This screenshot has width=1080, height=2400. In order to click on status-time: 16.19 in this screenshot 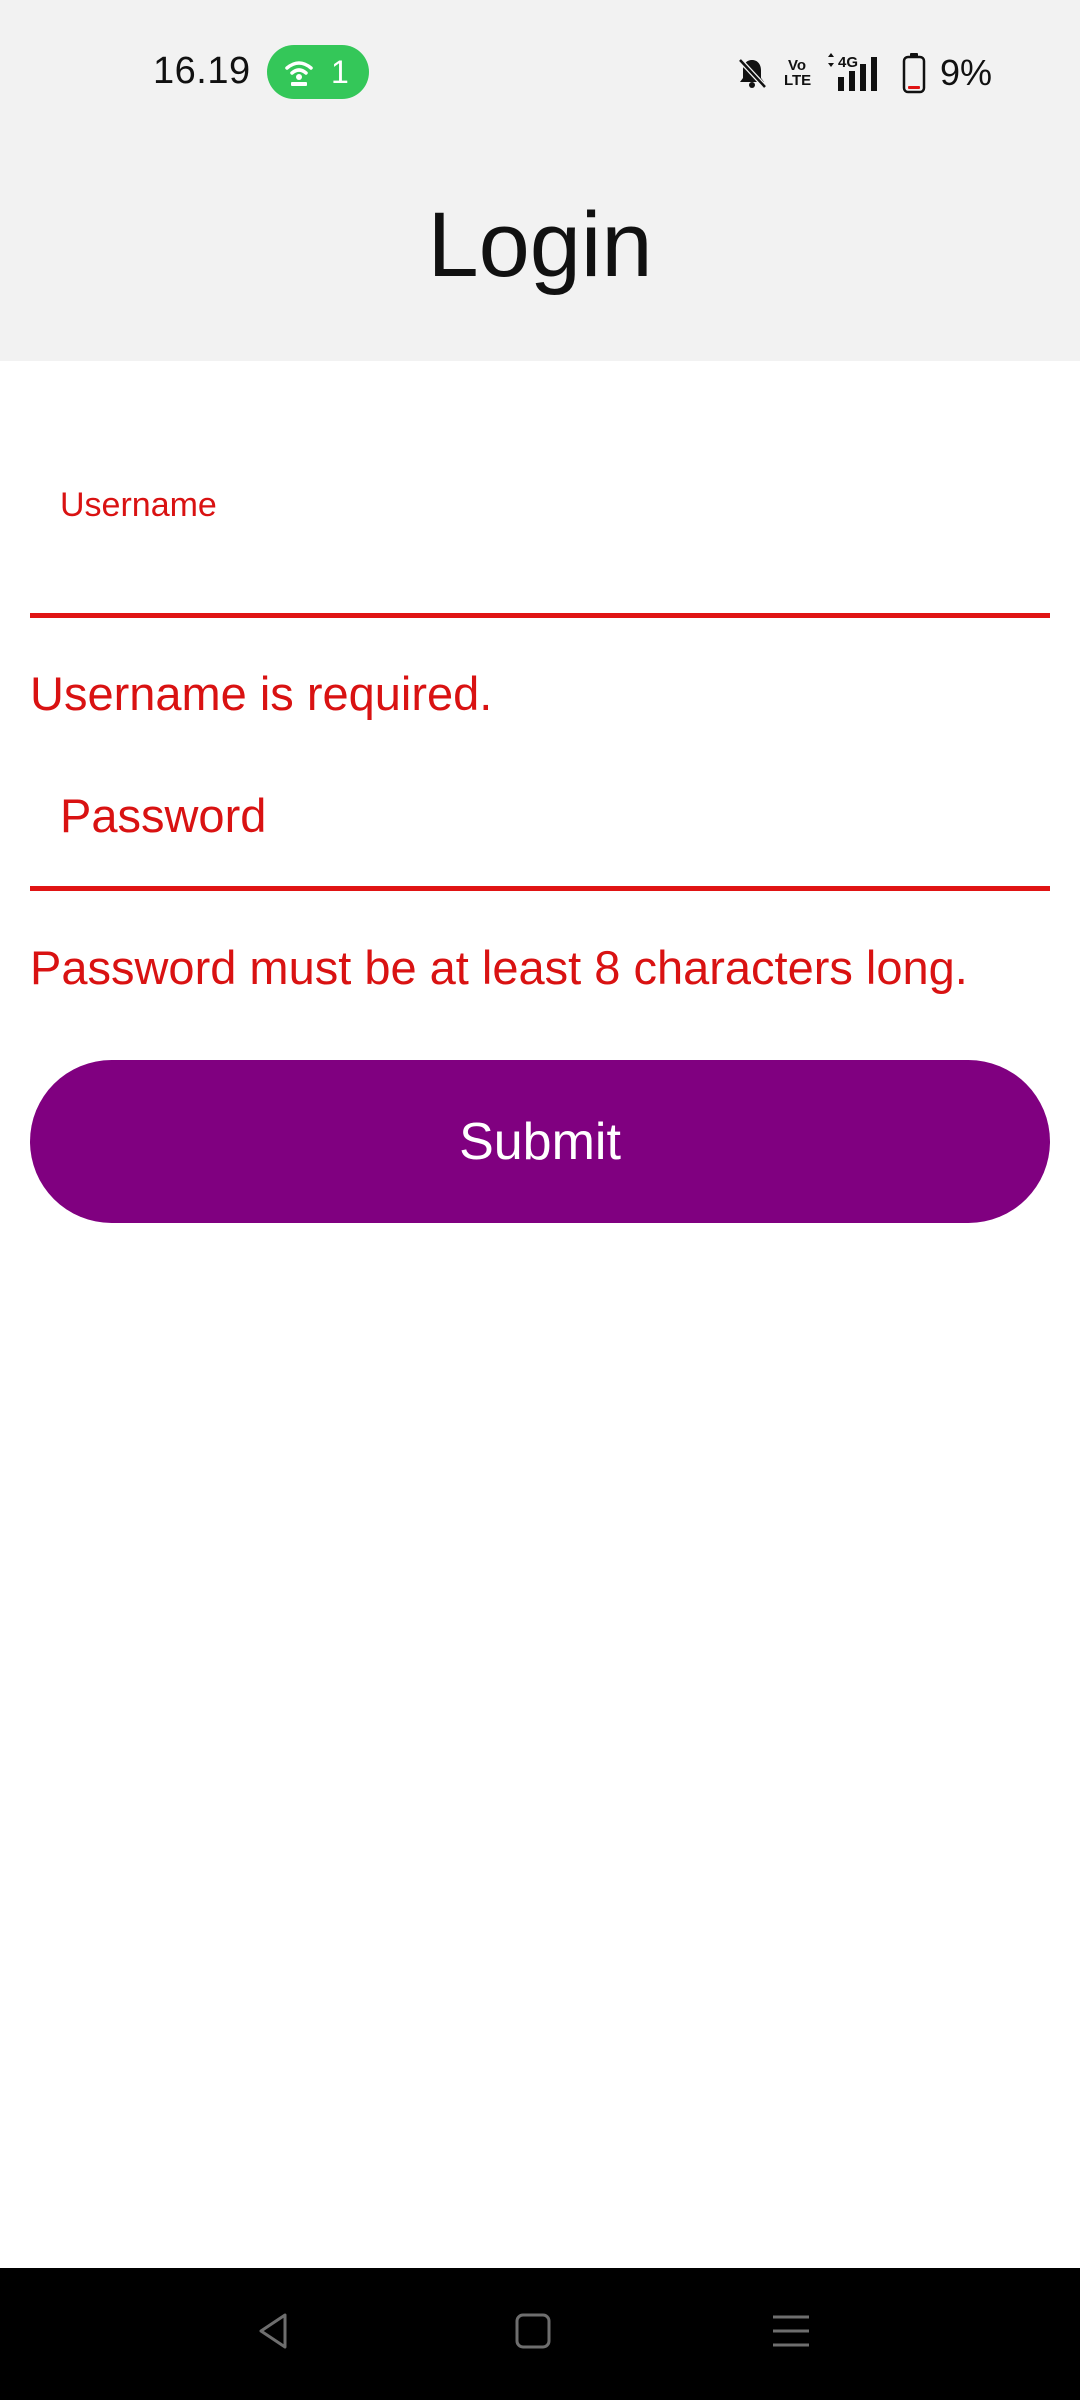, I will do `click(202, 71)`.